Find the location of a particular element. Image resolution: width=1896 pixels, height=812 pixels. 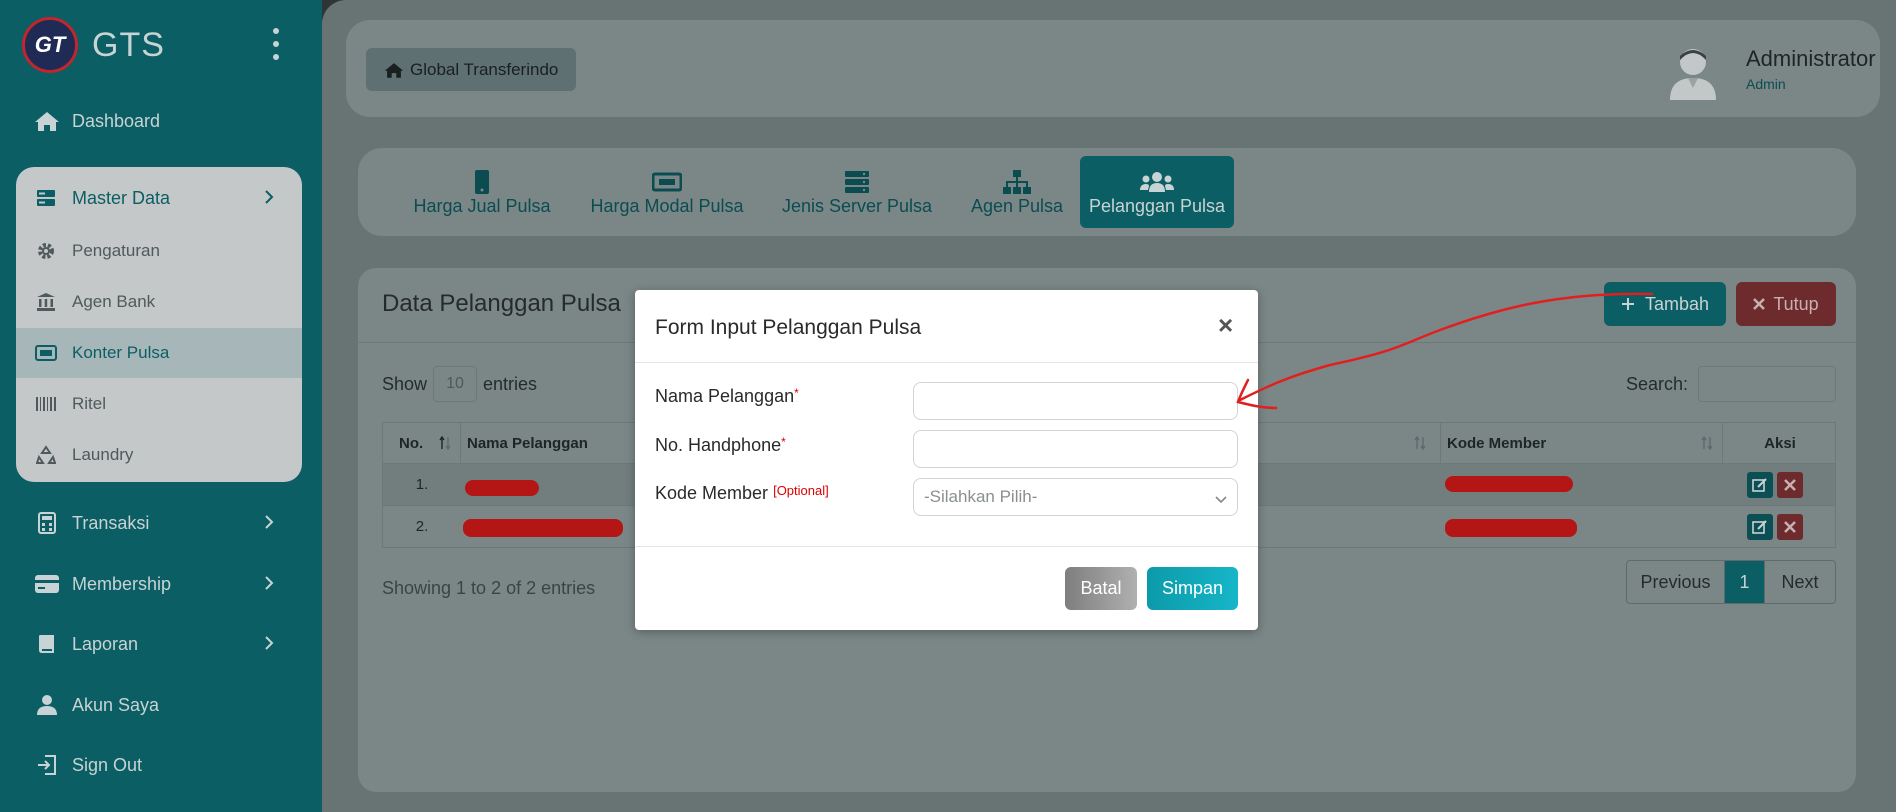

sidebar-item-transaksi: Transaksi is located at coordinates (154, 523).